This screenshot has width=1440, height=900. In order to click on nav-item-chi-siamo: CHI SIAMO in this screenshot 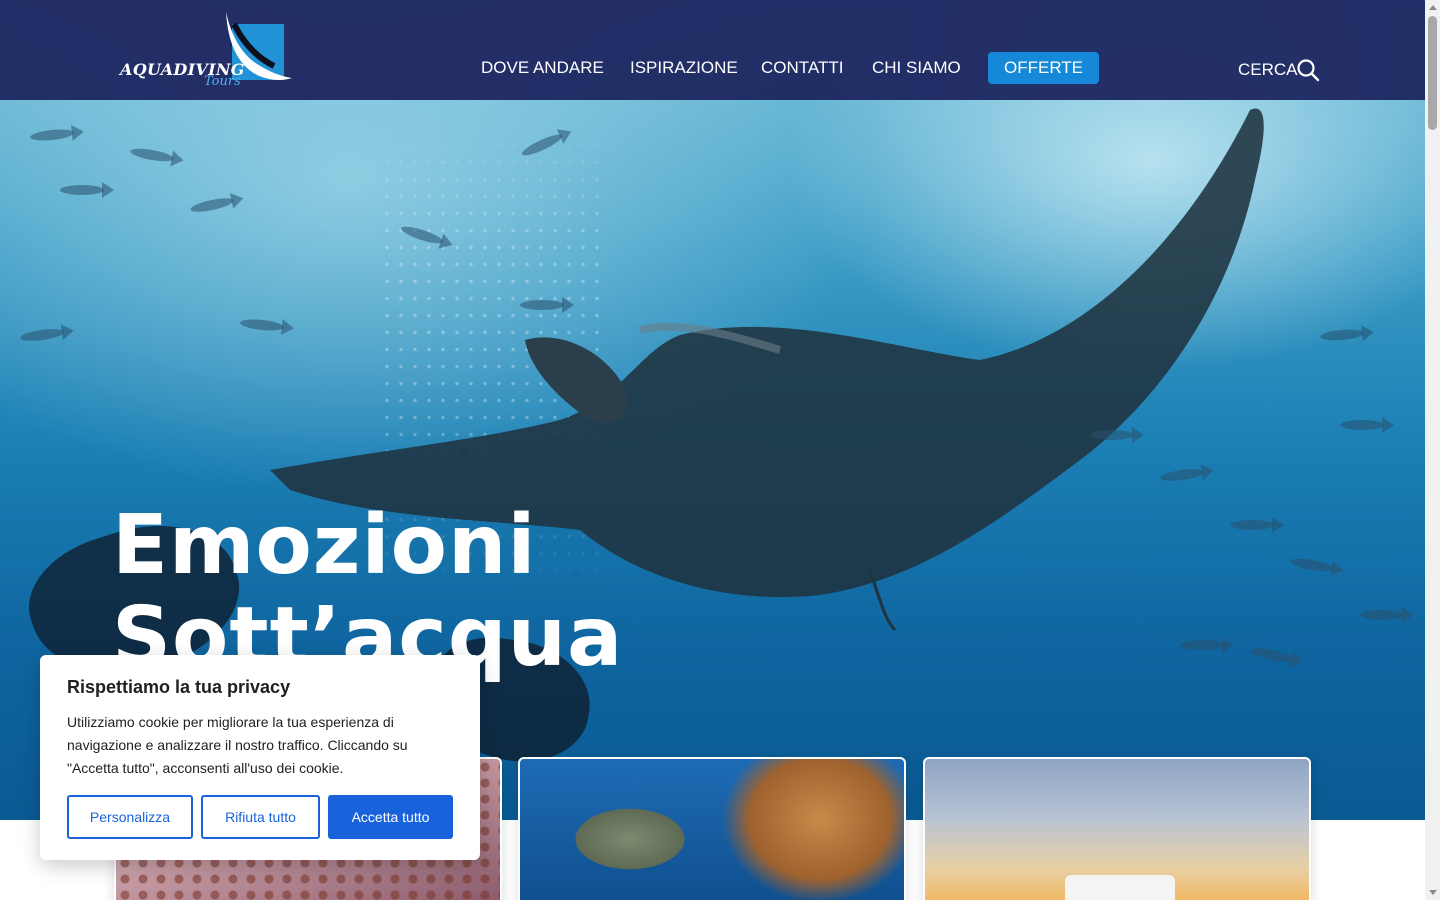, I will do `click(916, 68)`.